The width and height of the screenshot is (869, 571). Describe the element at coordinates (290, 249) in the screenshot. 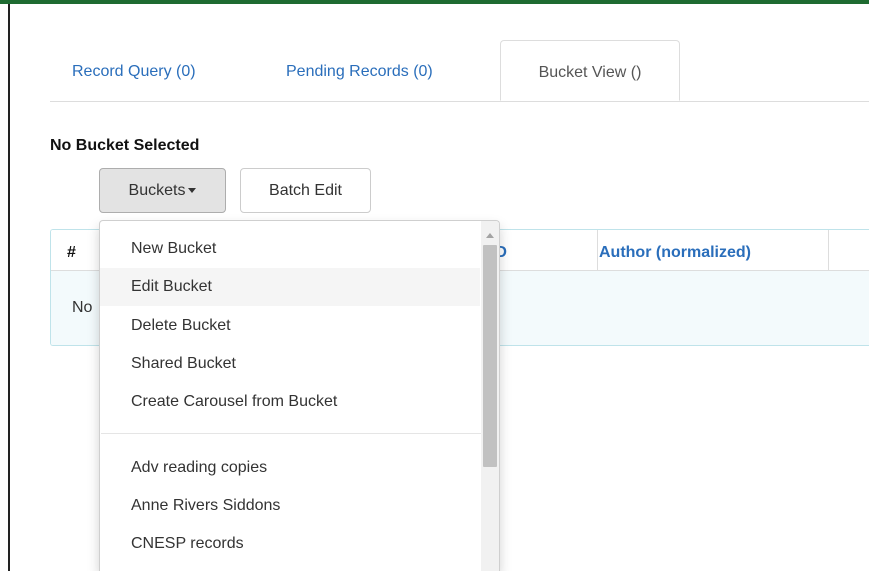

I see `menu-item-new-bucket: New Bucket` at that location.